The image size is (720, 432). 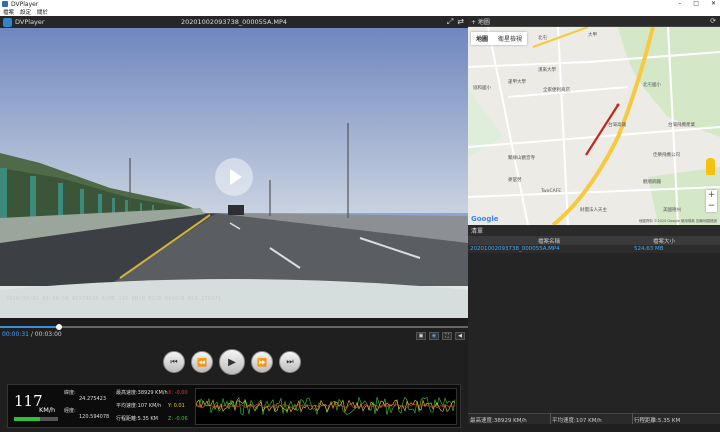 What do you see at coordinates (482, 38) in the screenshot?
I see `map-tab: 地圖` at bounding box center [482, 38].